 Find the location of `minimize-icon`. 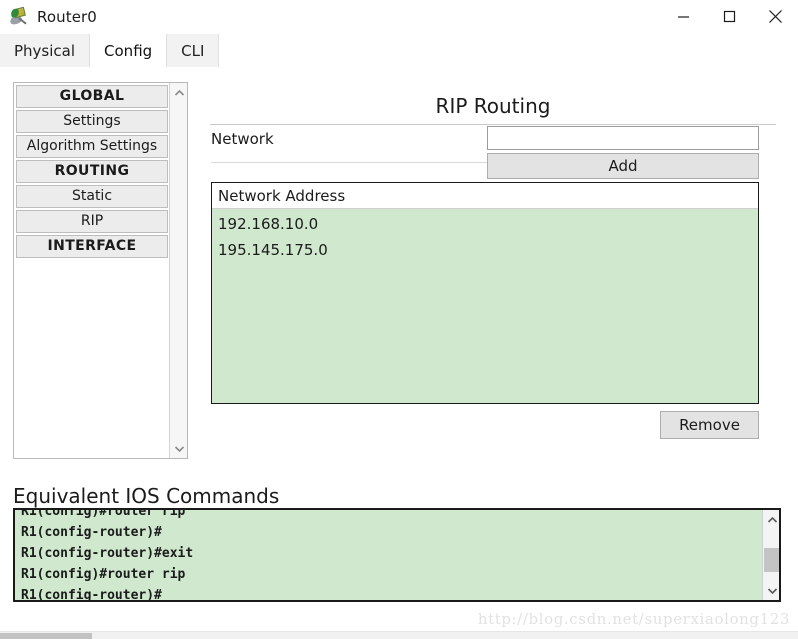

minimize-icon is located at coordinates (683, 16).